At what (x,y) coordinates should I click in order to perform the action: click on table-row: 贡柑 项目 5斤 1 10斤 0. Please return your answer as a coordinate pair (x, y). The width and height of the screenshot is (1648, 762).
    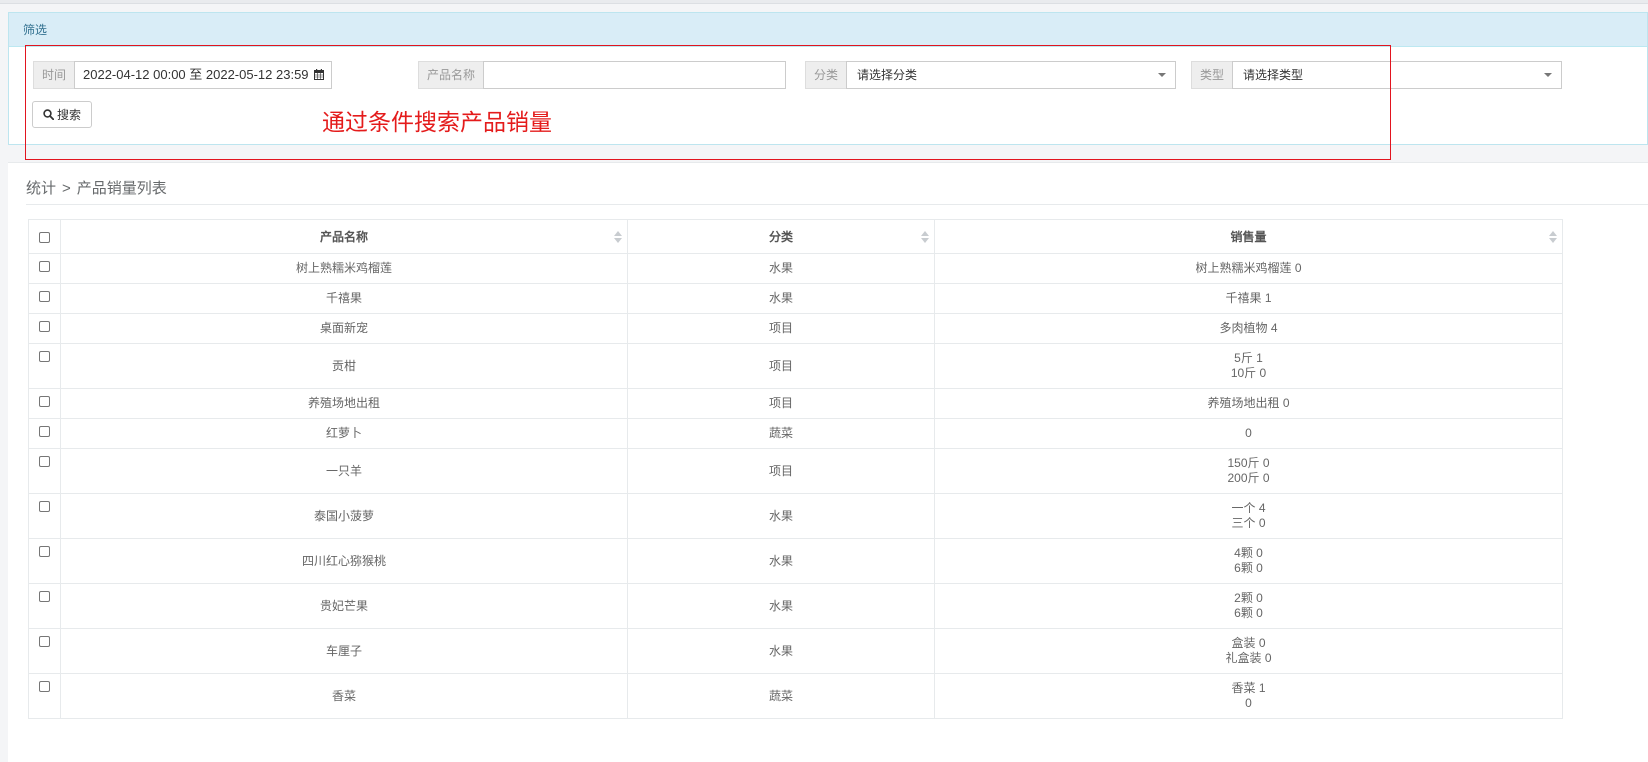
    Looking at the image, I should click on (795, 366).